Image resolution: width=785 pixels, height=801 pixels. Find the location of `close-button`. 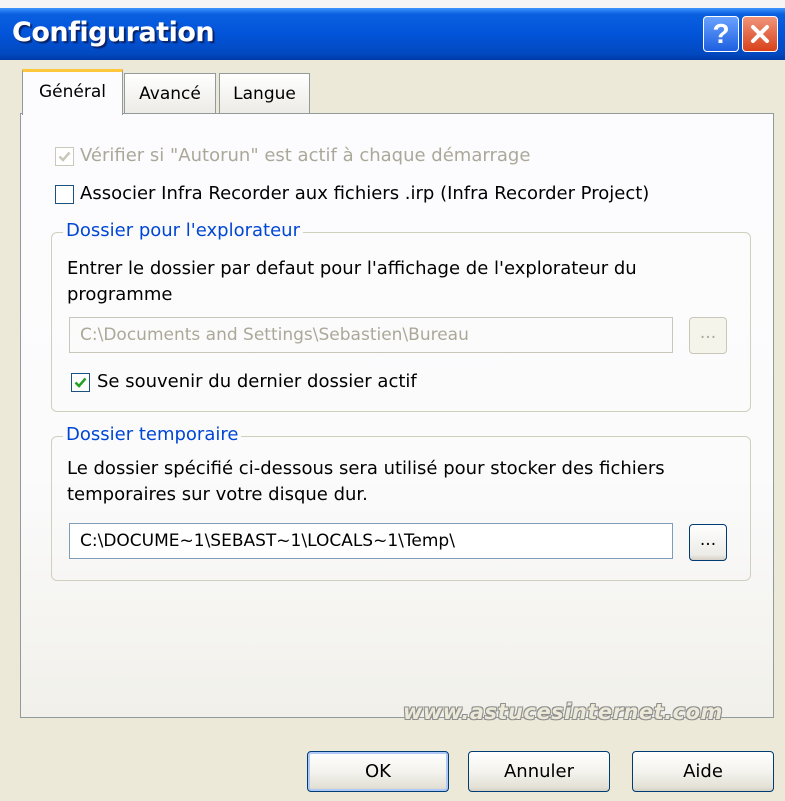

close-button is located at coordinates (760, 34).